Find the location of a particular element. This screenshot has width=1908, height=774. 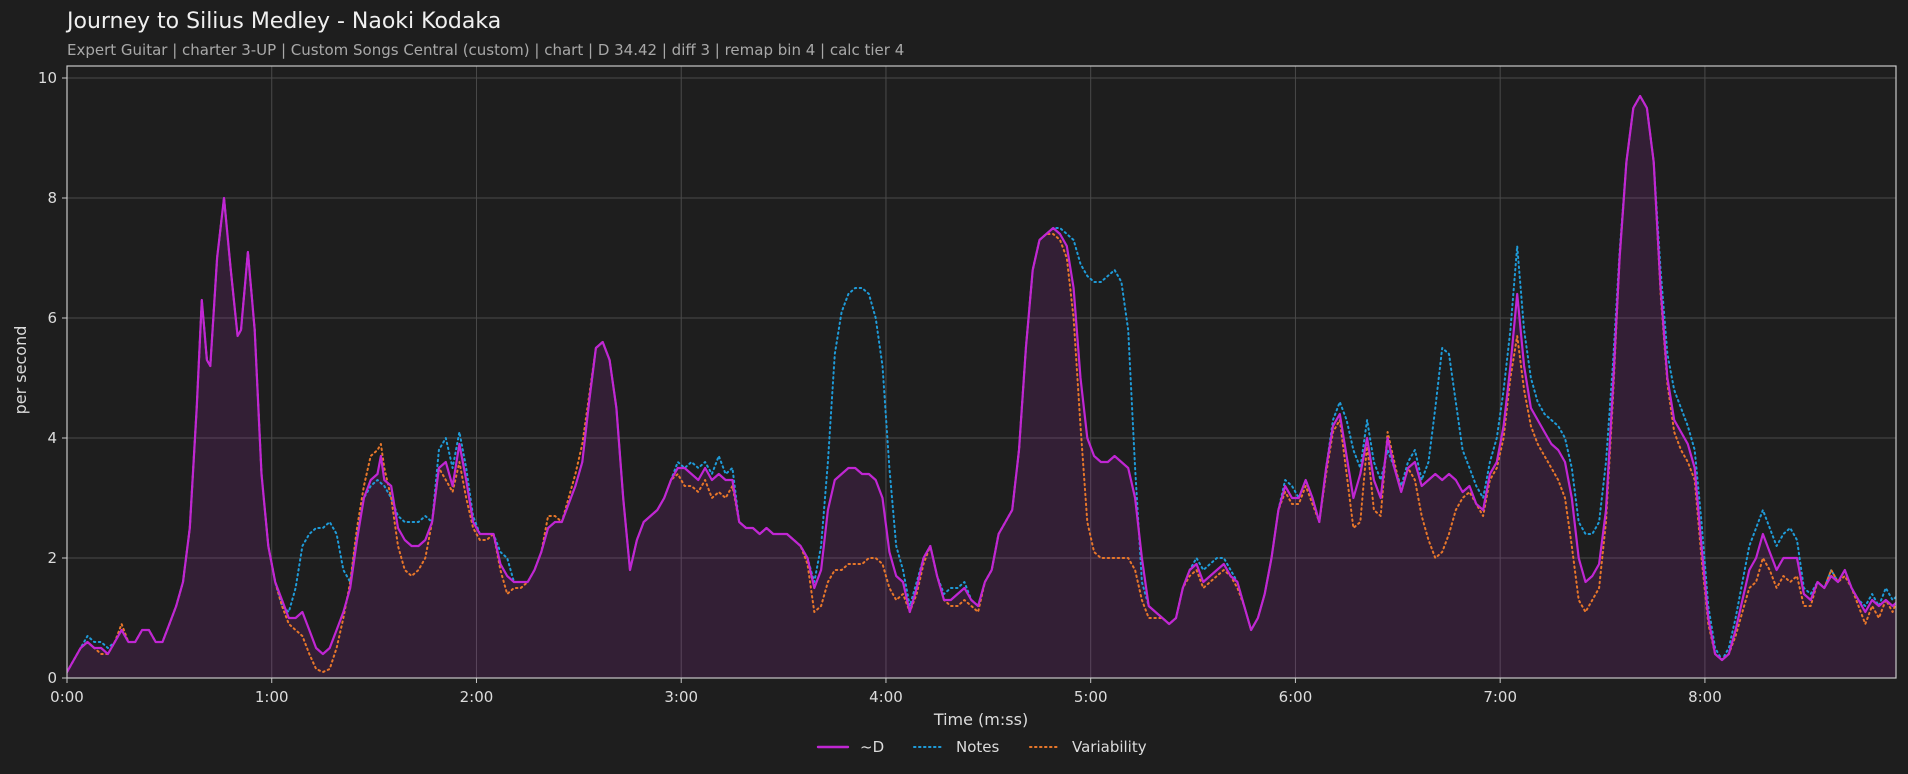

x-tick-label: 6:00 is located at coordinates (1296, 697).